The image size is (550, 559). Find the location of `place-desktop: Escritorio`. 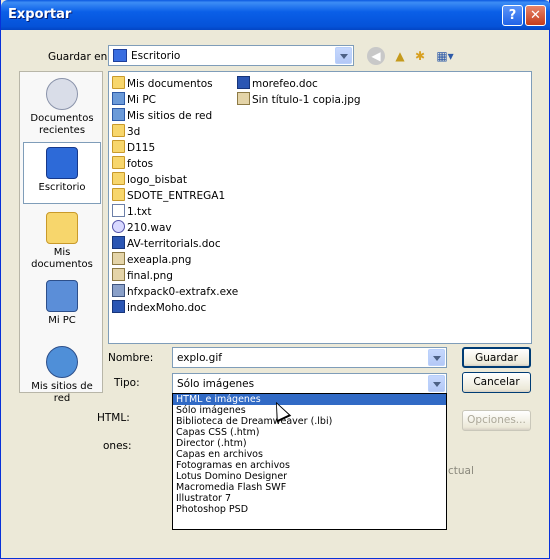

place-desktop: Escritorio is located at coordinates (62, 173).